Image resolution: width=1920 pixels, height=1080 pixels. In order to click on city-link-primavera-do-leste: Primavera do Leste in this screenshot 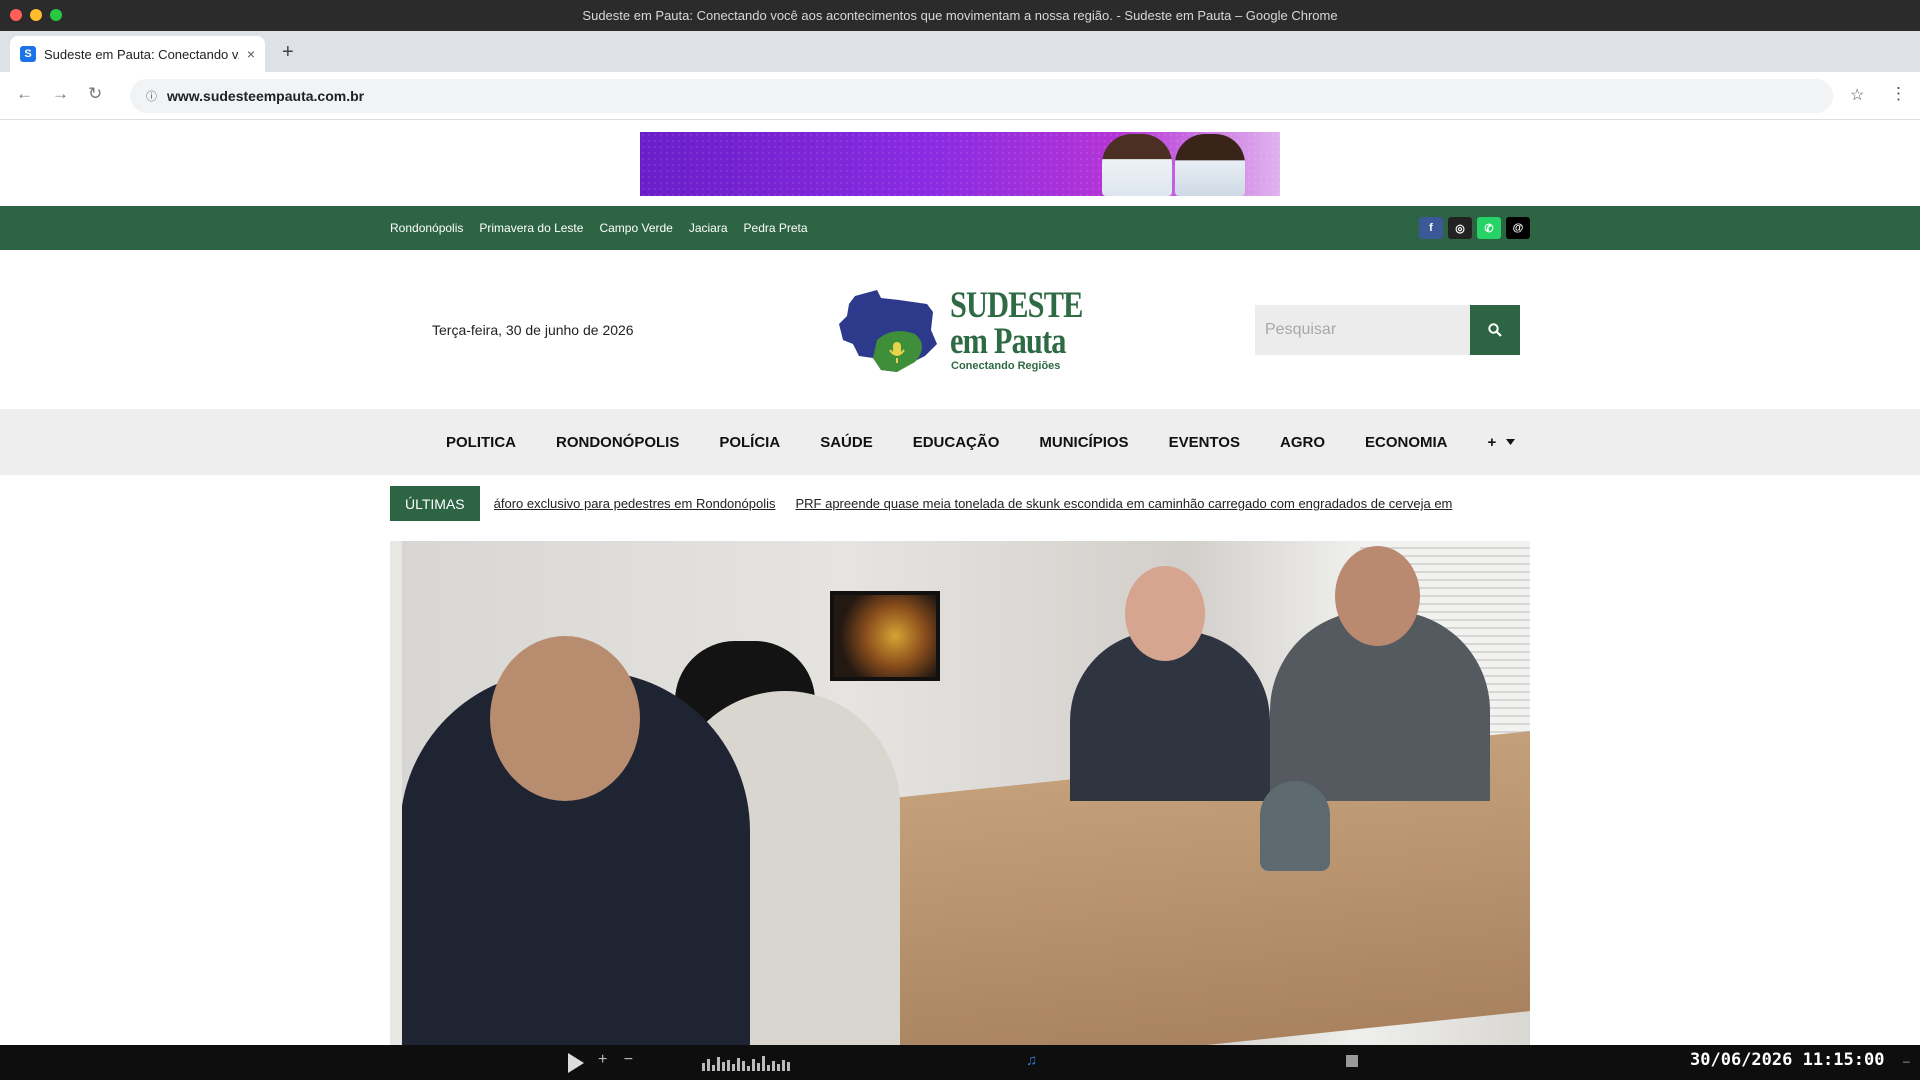, I will do `click(531, 228)`.